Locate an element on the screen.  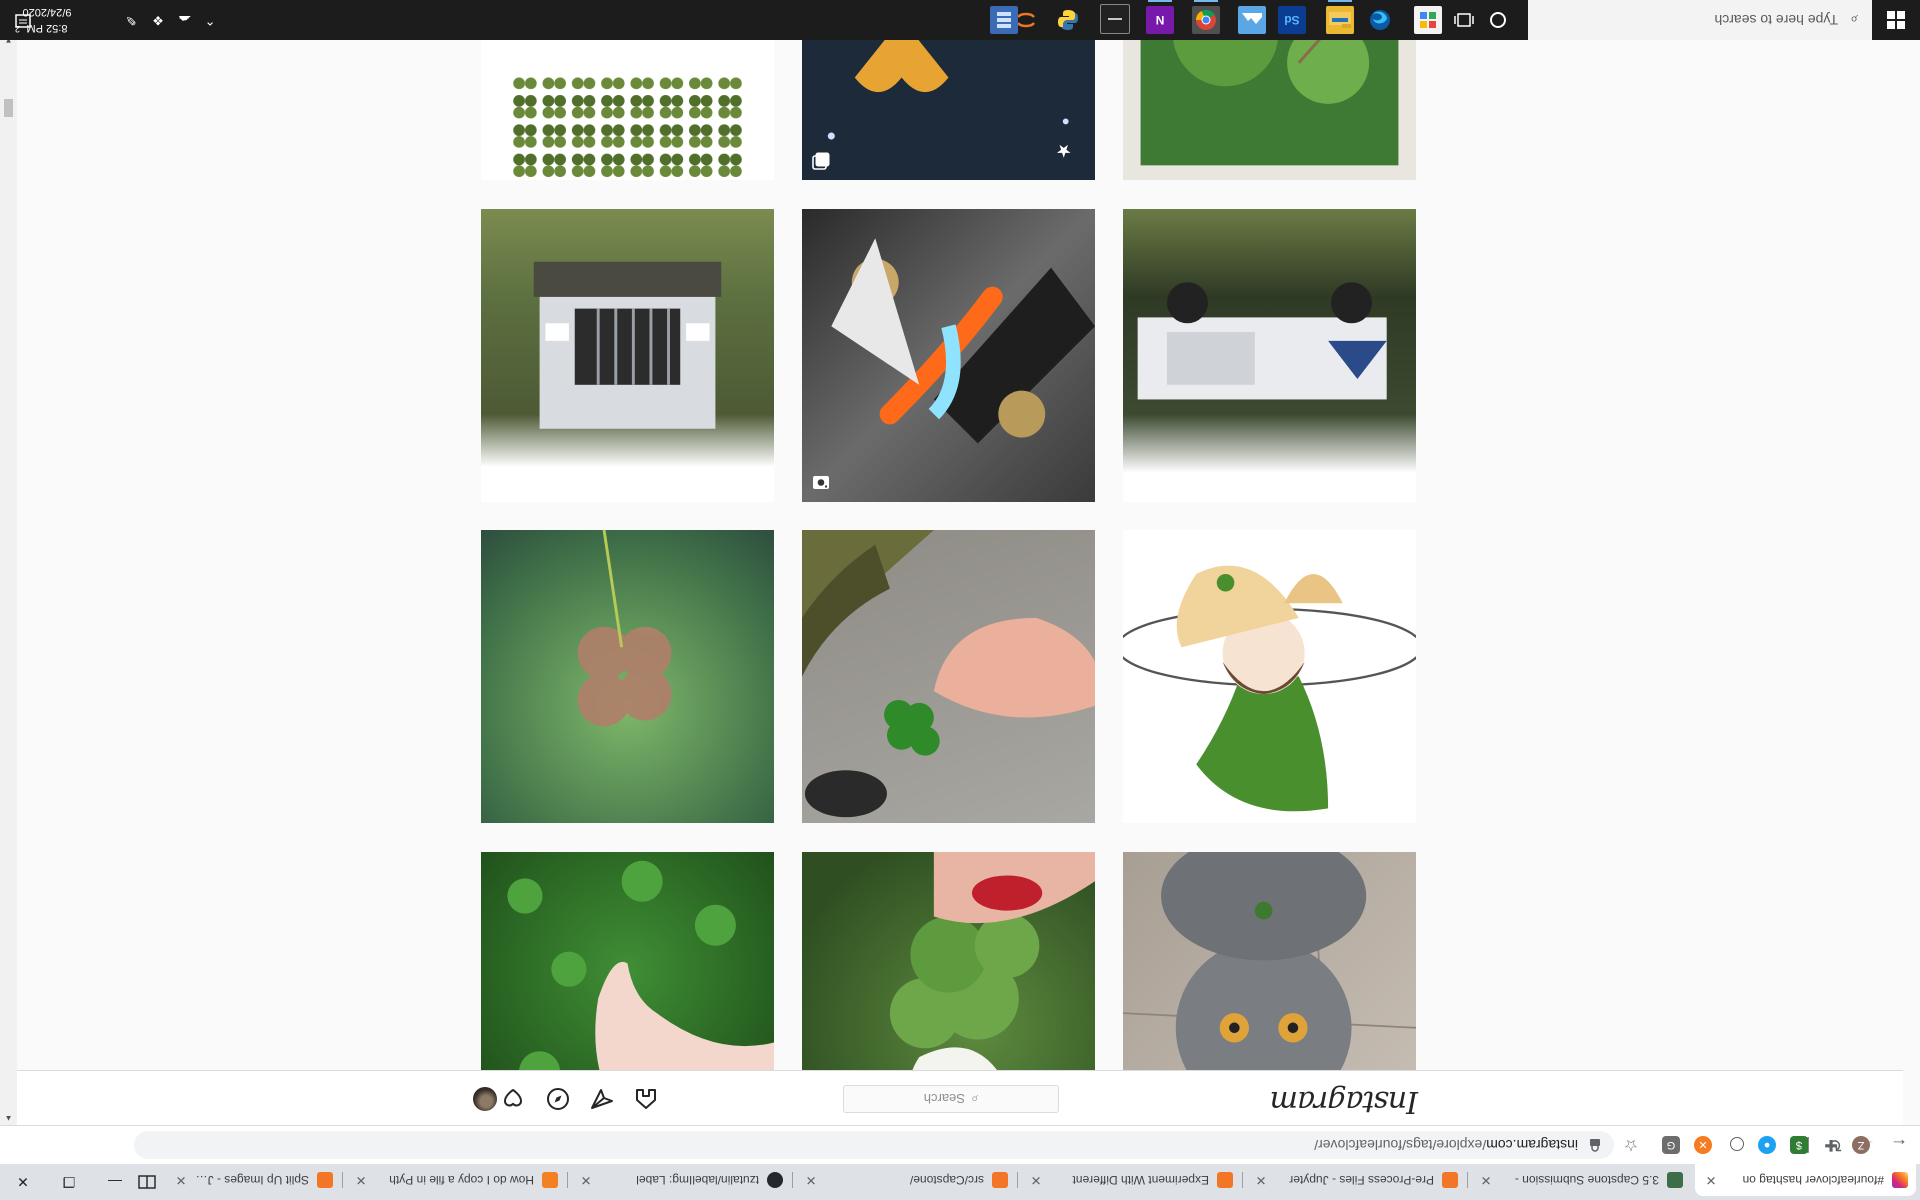
chrome-icon is located at coordinates (1206, 20).